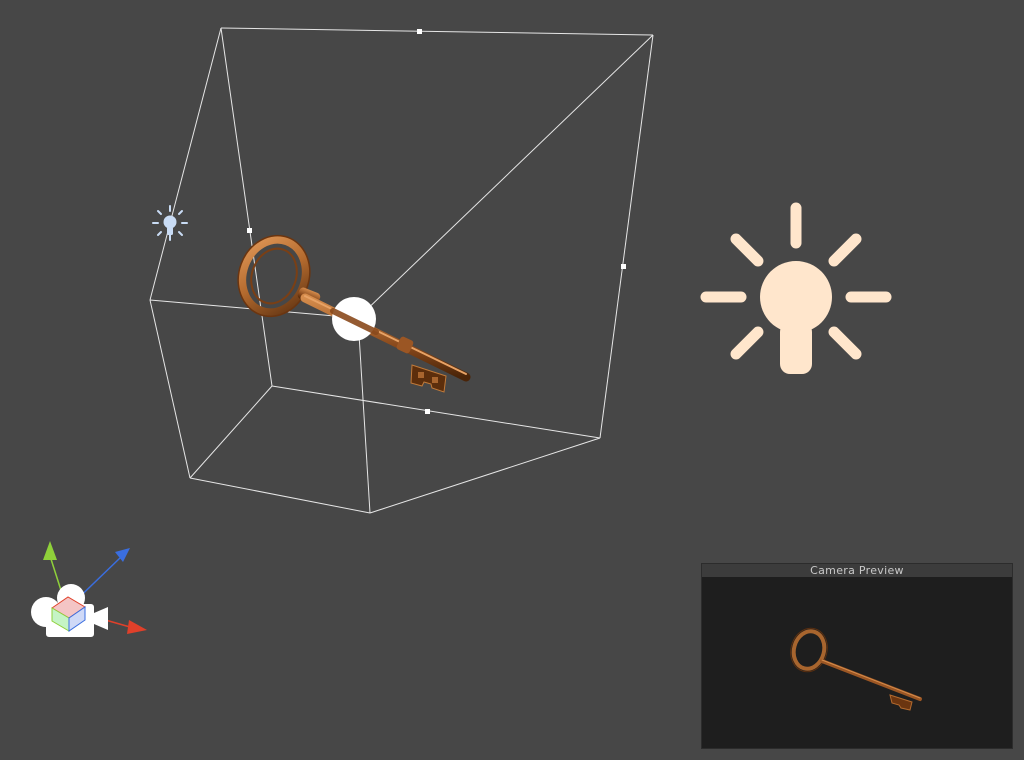 This screenshot has width=1024, height=760. I want to click on camera-preview-panel: Camera Preview, so click(857, 656).